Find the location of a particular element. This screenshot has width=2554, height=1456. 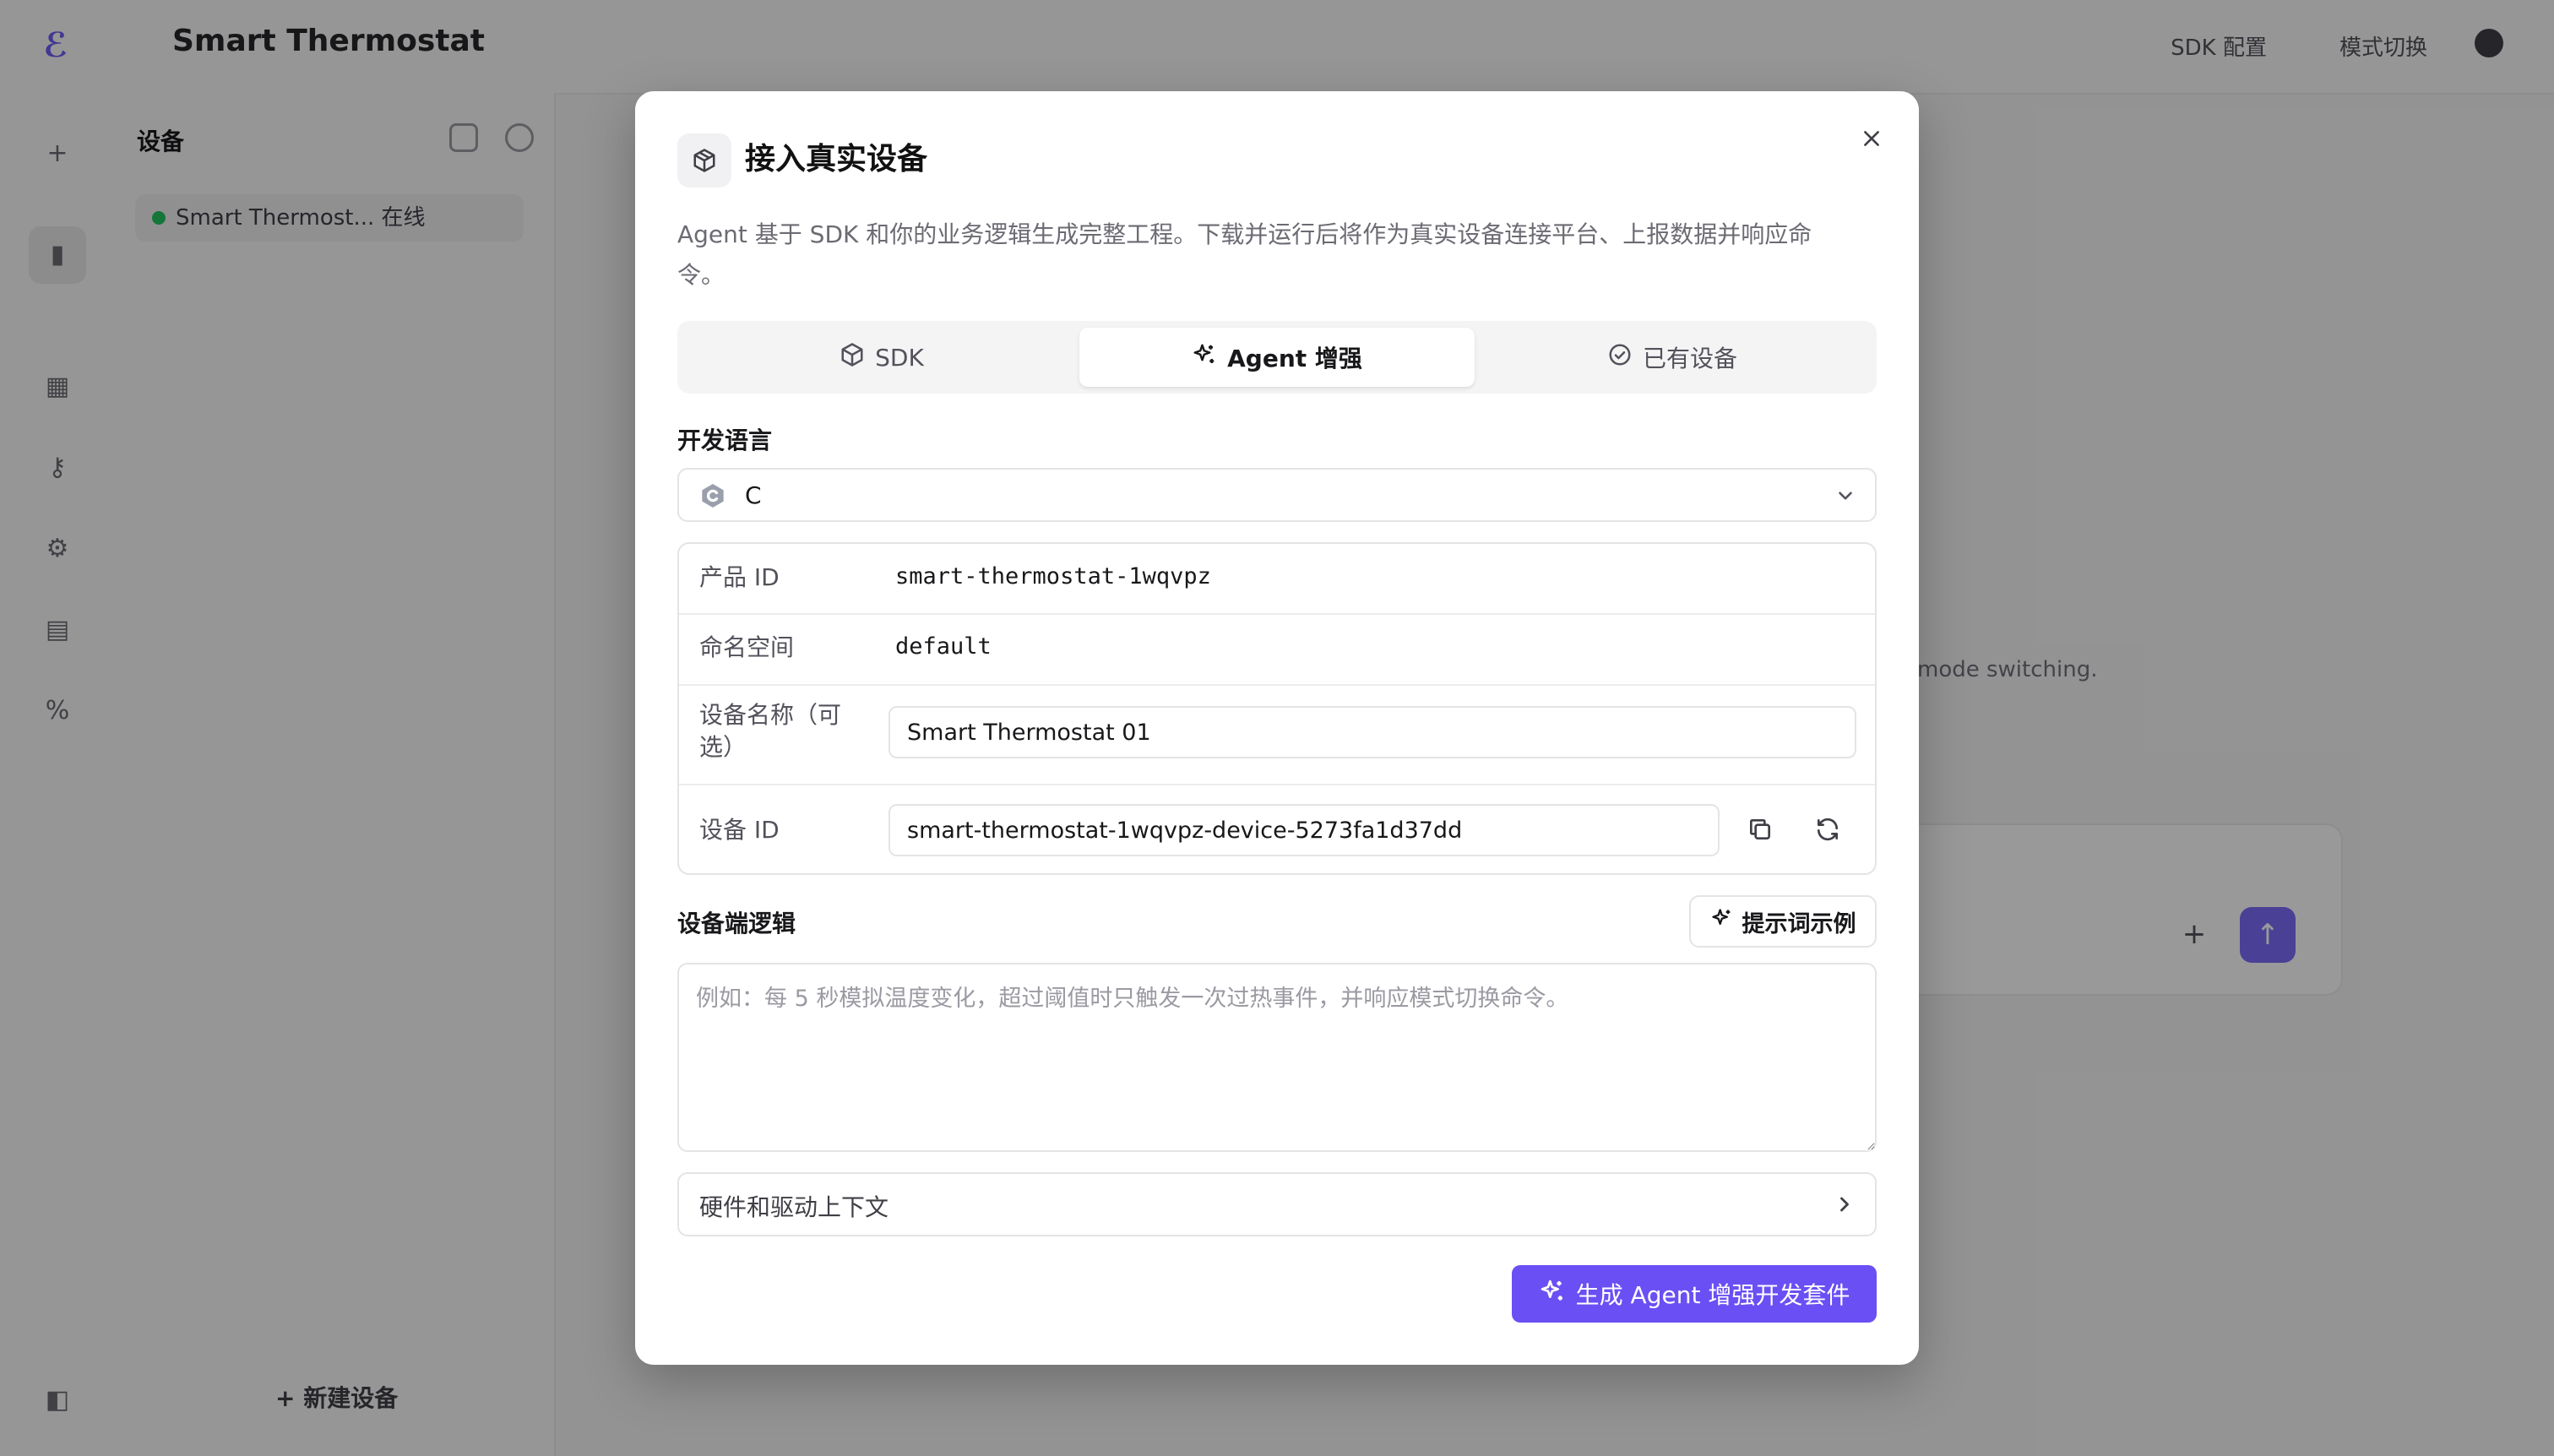

table-row: 设备名称（可选） is located at coordinates (1277, 734).